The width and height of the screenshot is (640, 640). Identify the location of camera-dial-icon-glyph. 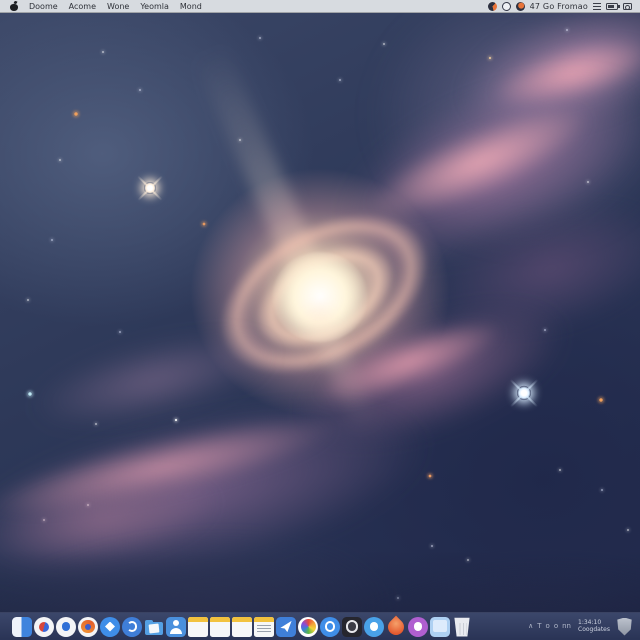
(352, 627).